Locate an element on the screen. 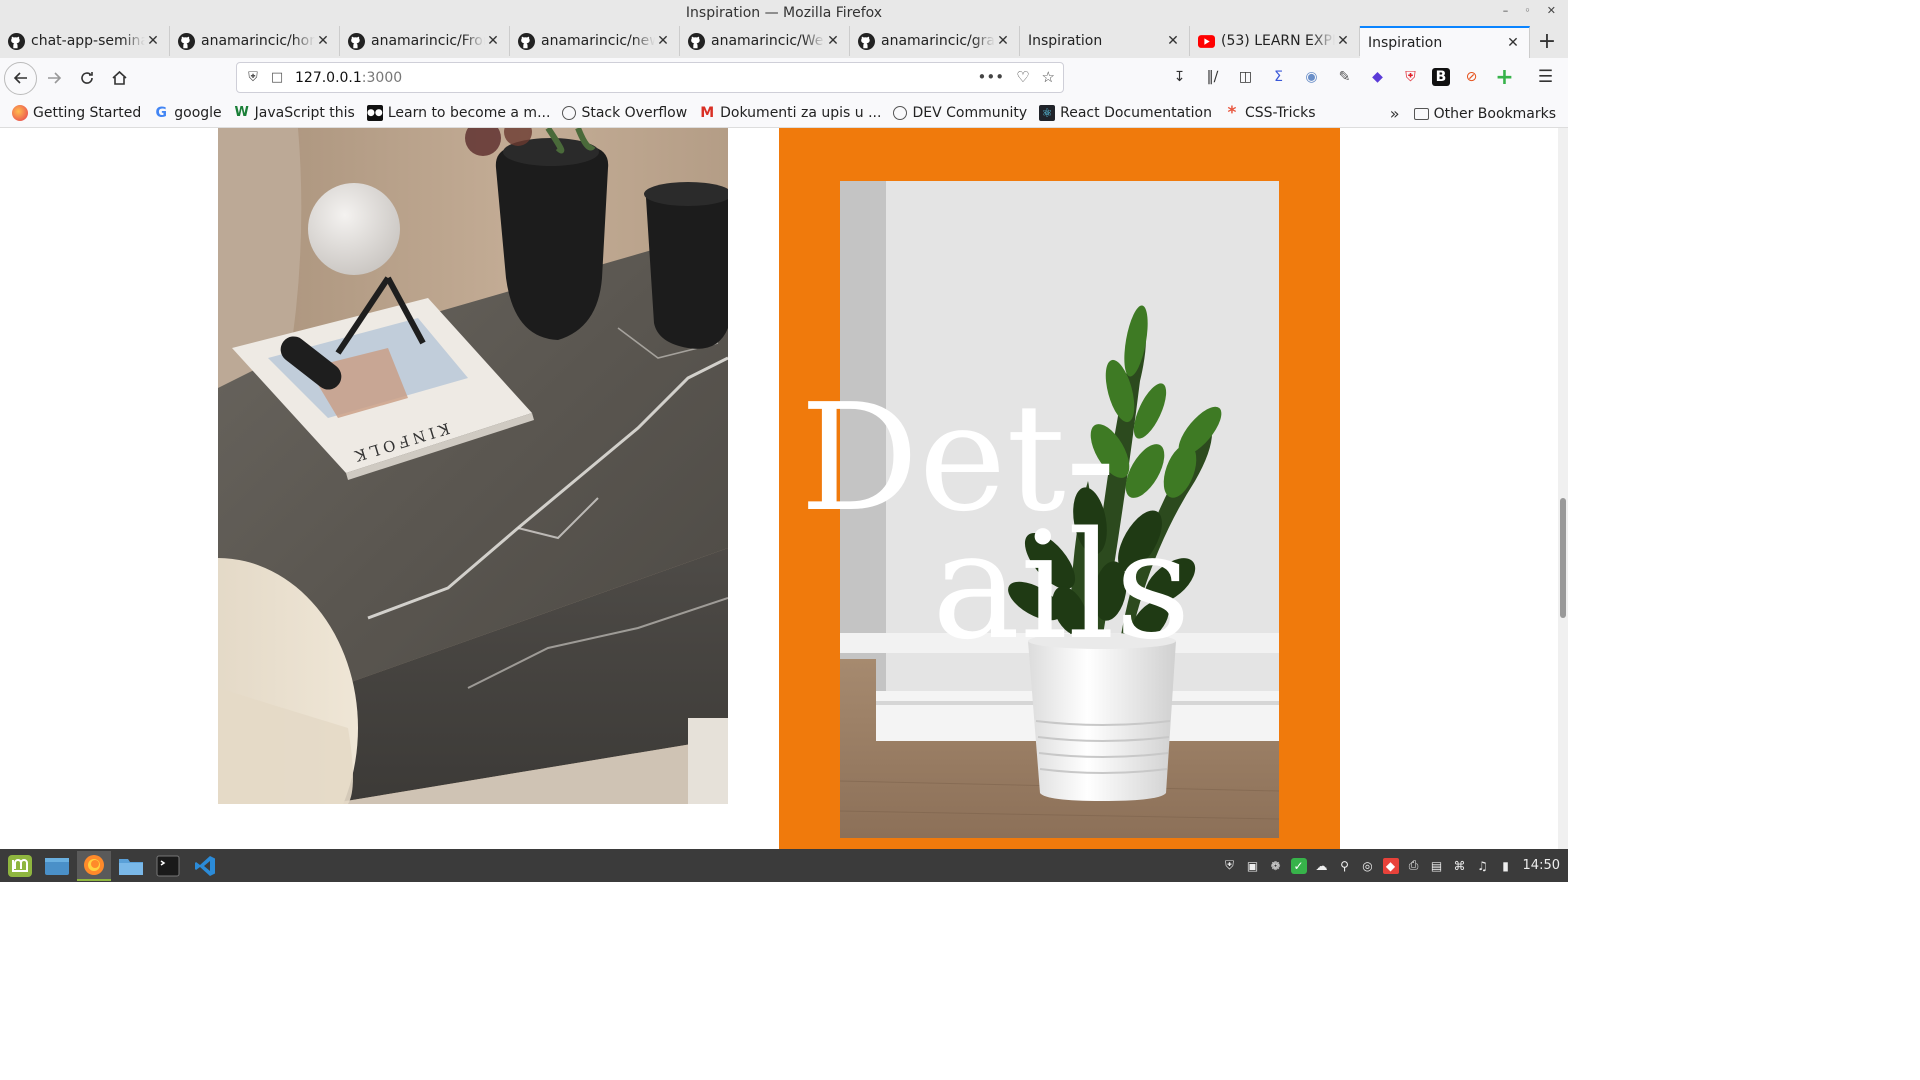 This screenshot has height=1080, width=1920. url-bar: ⛨ □ 127.0.0.1:3000 ••• ♡ ☆ is located at coordinates (650, 77).